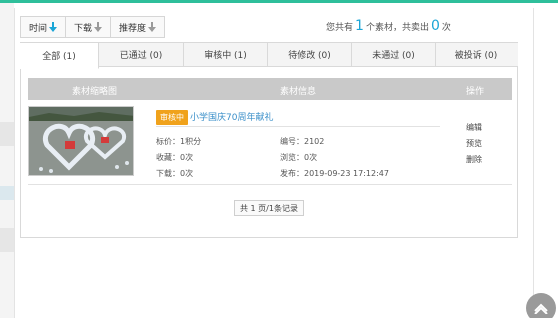 This screenshot has width=558, height=318. Describe the element at coordinates (359, 26) in the screenshot. I see `material-count: 1` at that location.